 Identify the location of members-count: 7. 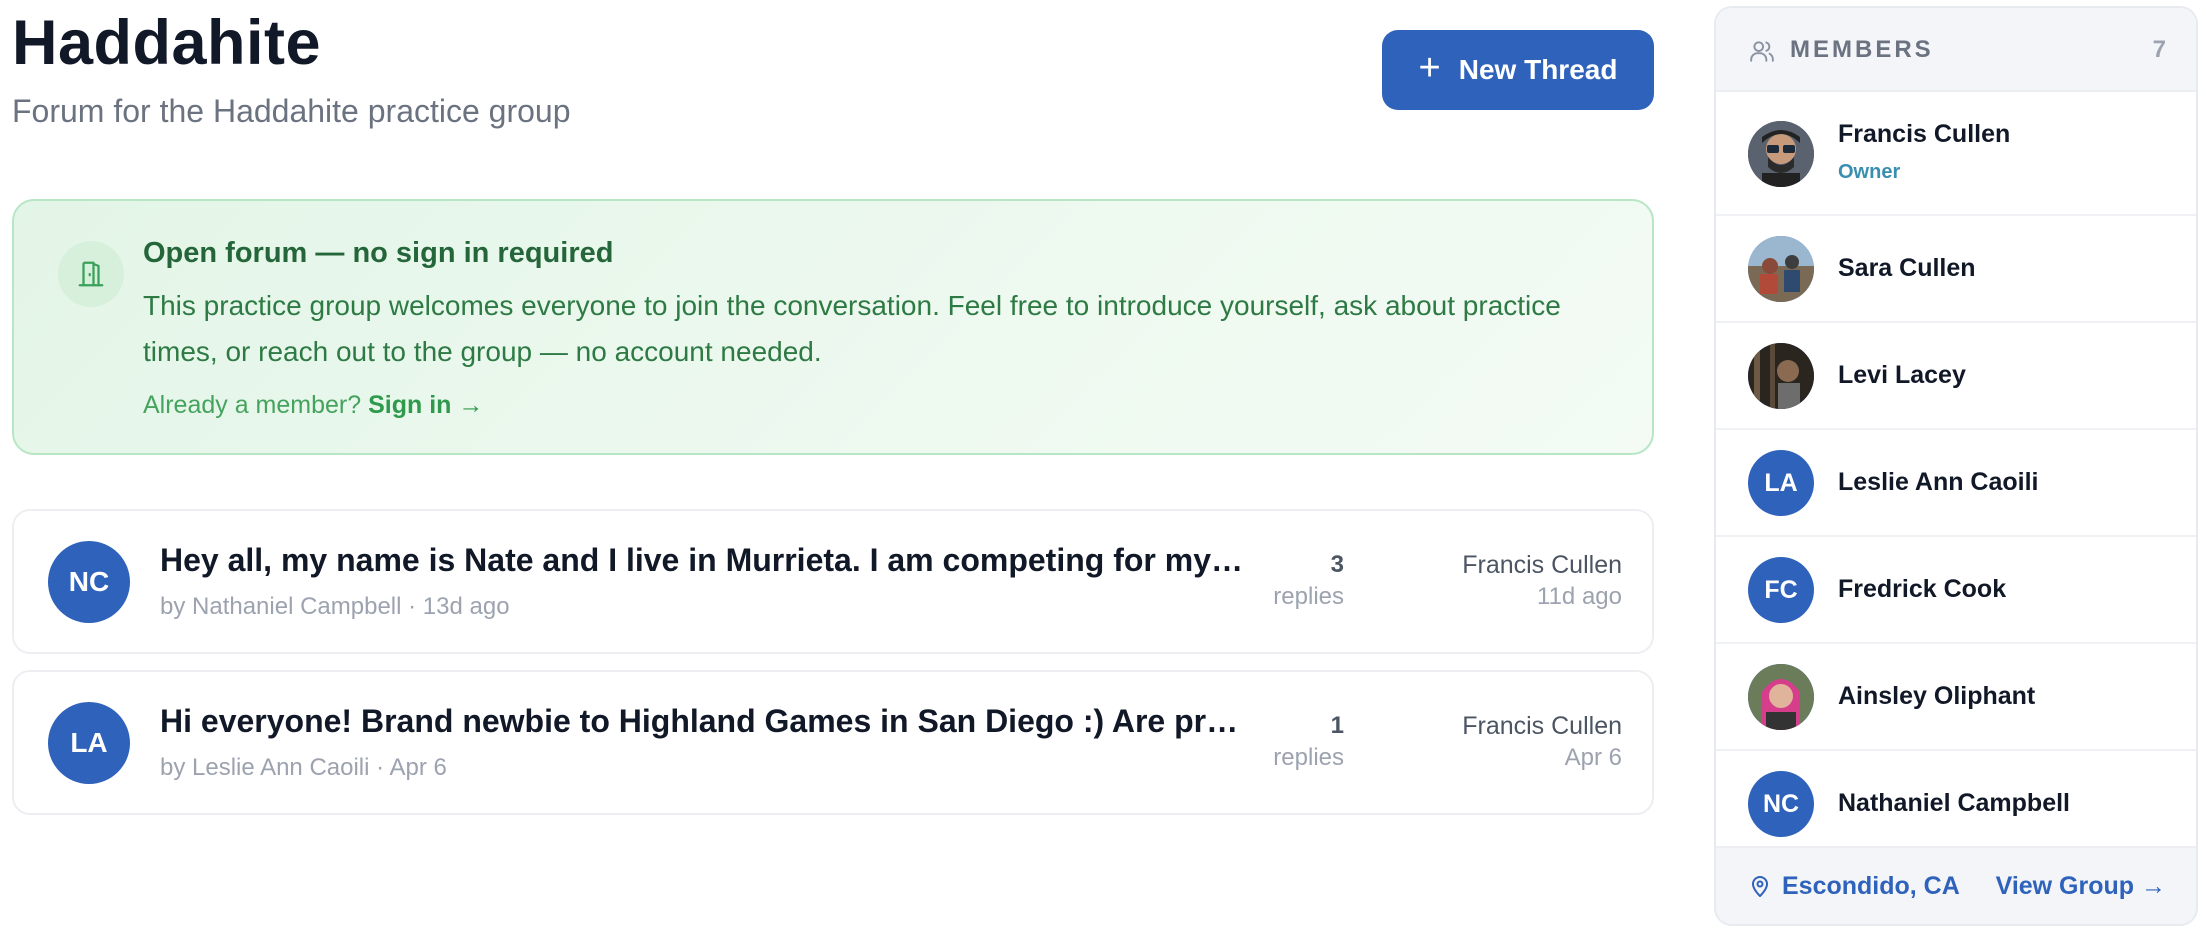
(2159, 49).